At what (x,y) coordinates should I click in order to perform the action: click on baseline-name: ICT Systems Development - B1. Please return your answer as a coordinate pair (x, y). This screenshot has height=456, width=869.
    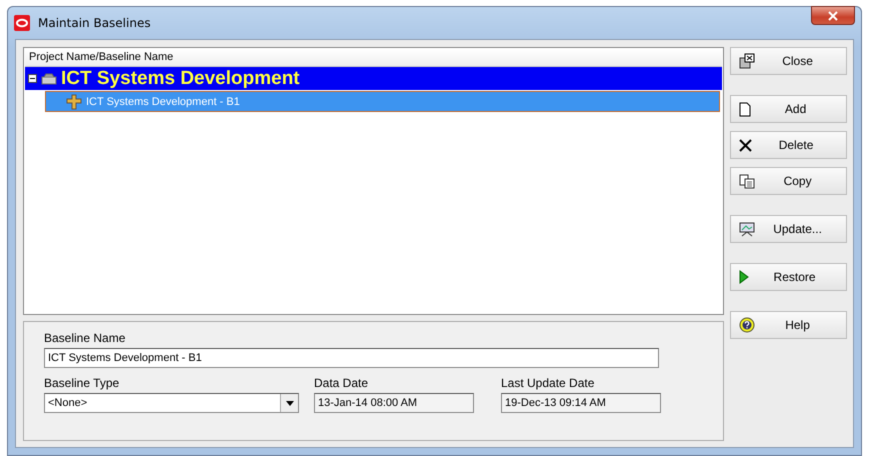
    Looking at the image, I should click on (163, 102).